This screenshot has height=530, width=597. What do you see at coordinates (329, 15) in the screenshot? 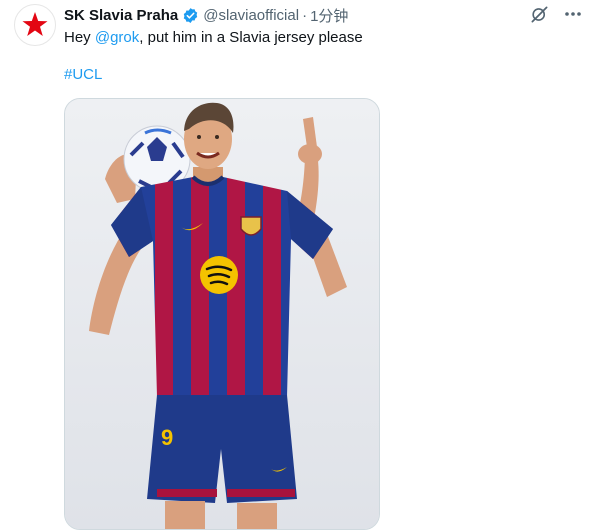
I see `timestamp: 1分钟` at bounding box center [329, 15].